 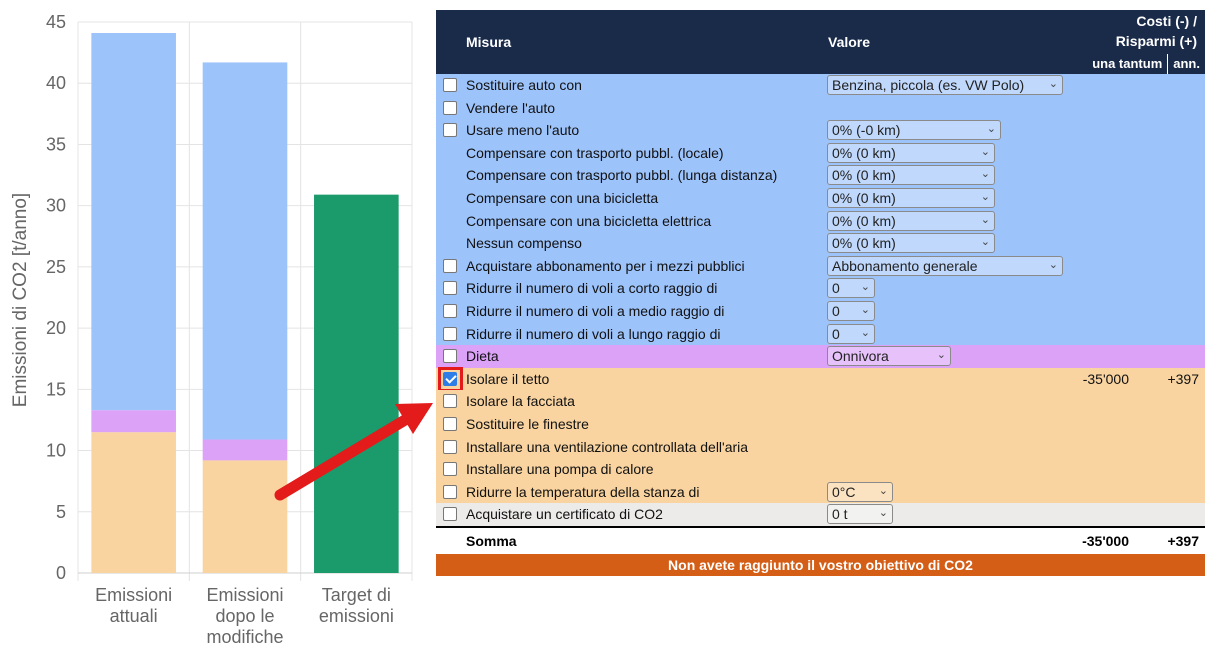 I want to click on measure-label: Sostituire le finestre, so click(x=527, y=423).